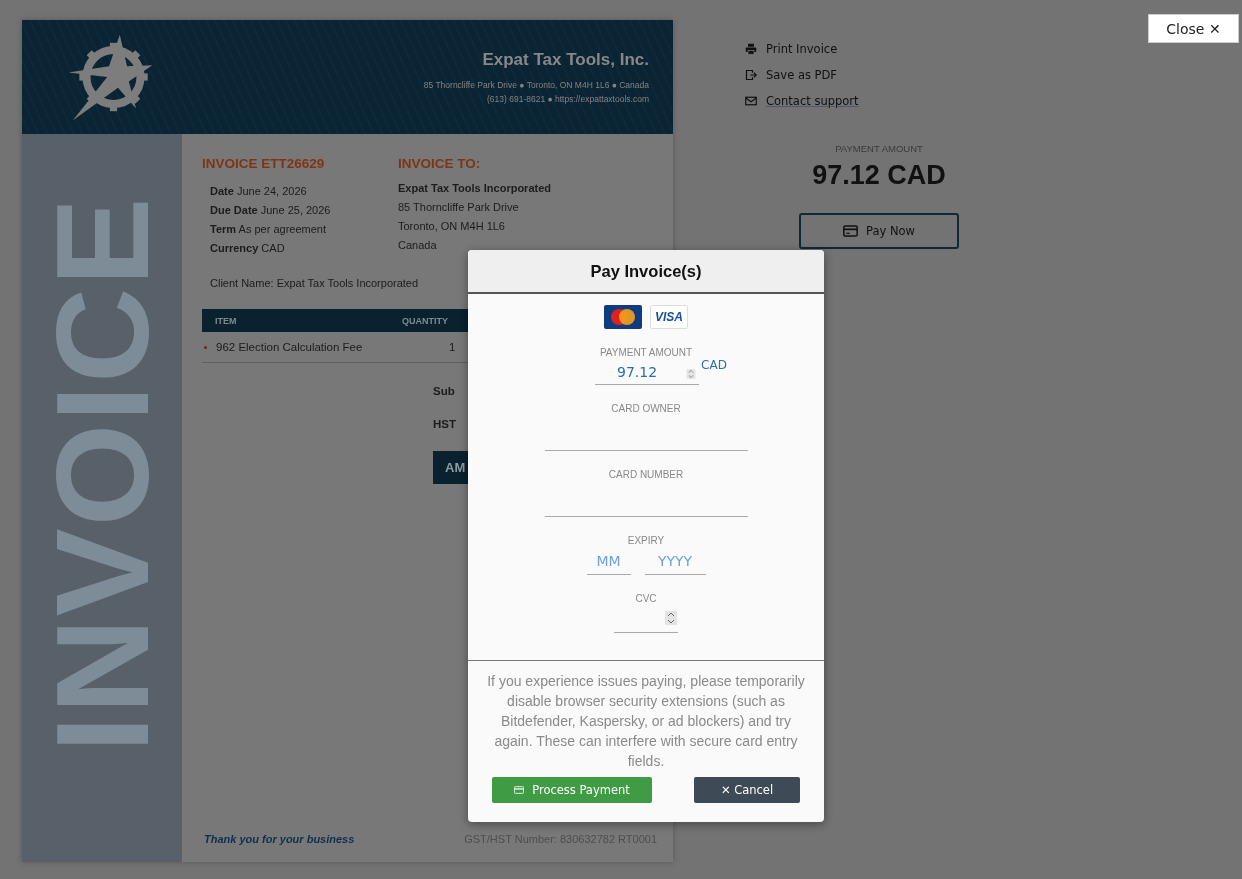  I want to click on action-link: Contact support, so click(802, 101).